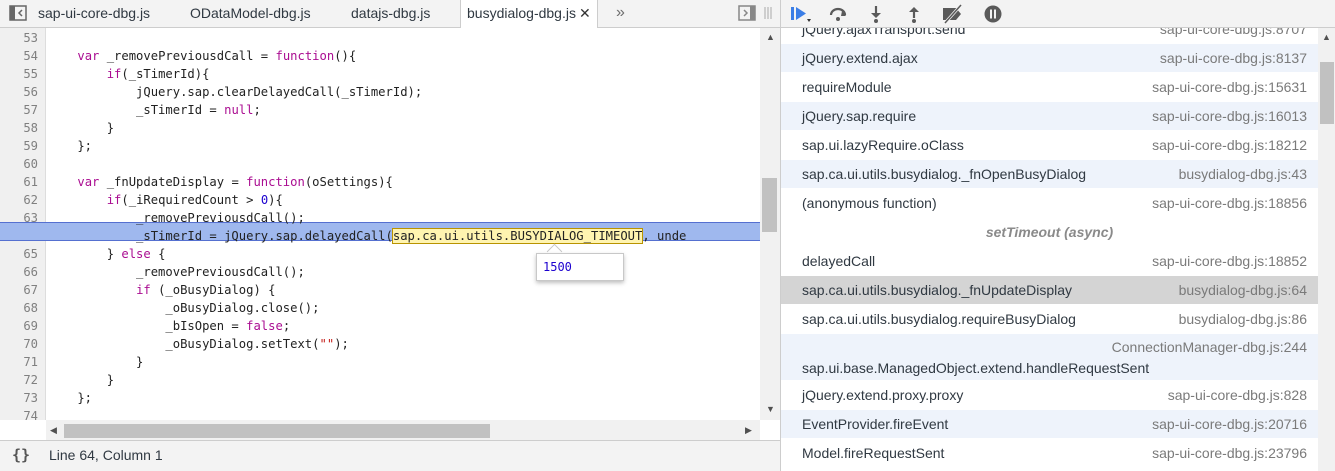 The width and height of the screenshot is (1335, 471). What do you see at coordinates (202, 56) in the screenshot?
I see `code-line: var _removePreviousdCall = function(){` at bounding box center [202, 56].